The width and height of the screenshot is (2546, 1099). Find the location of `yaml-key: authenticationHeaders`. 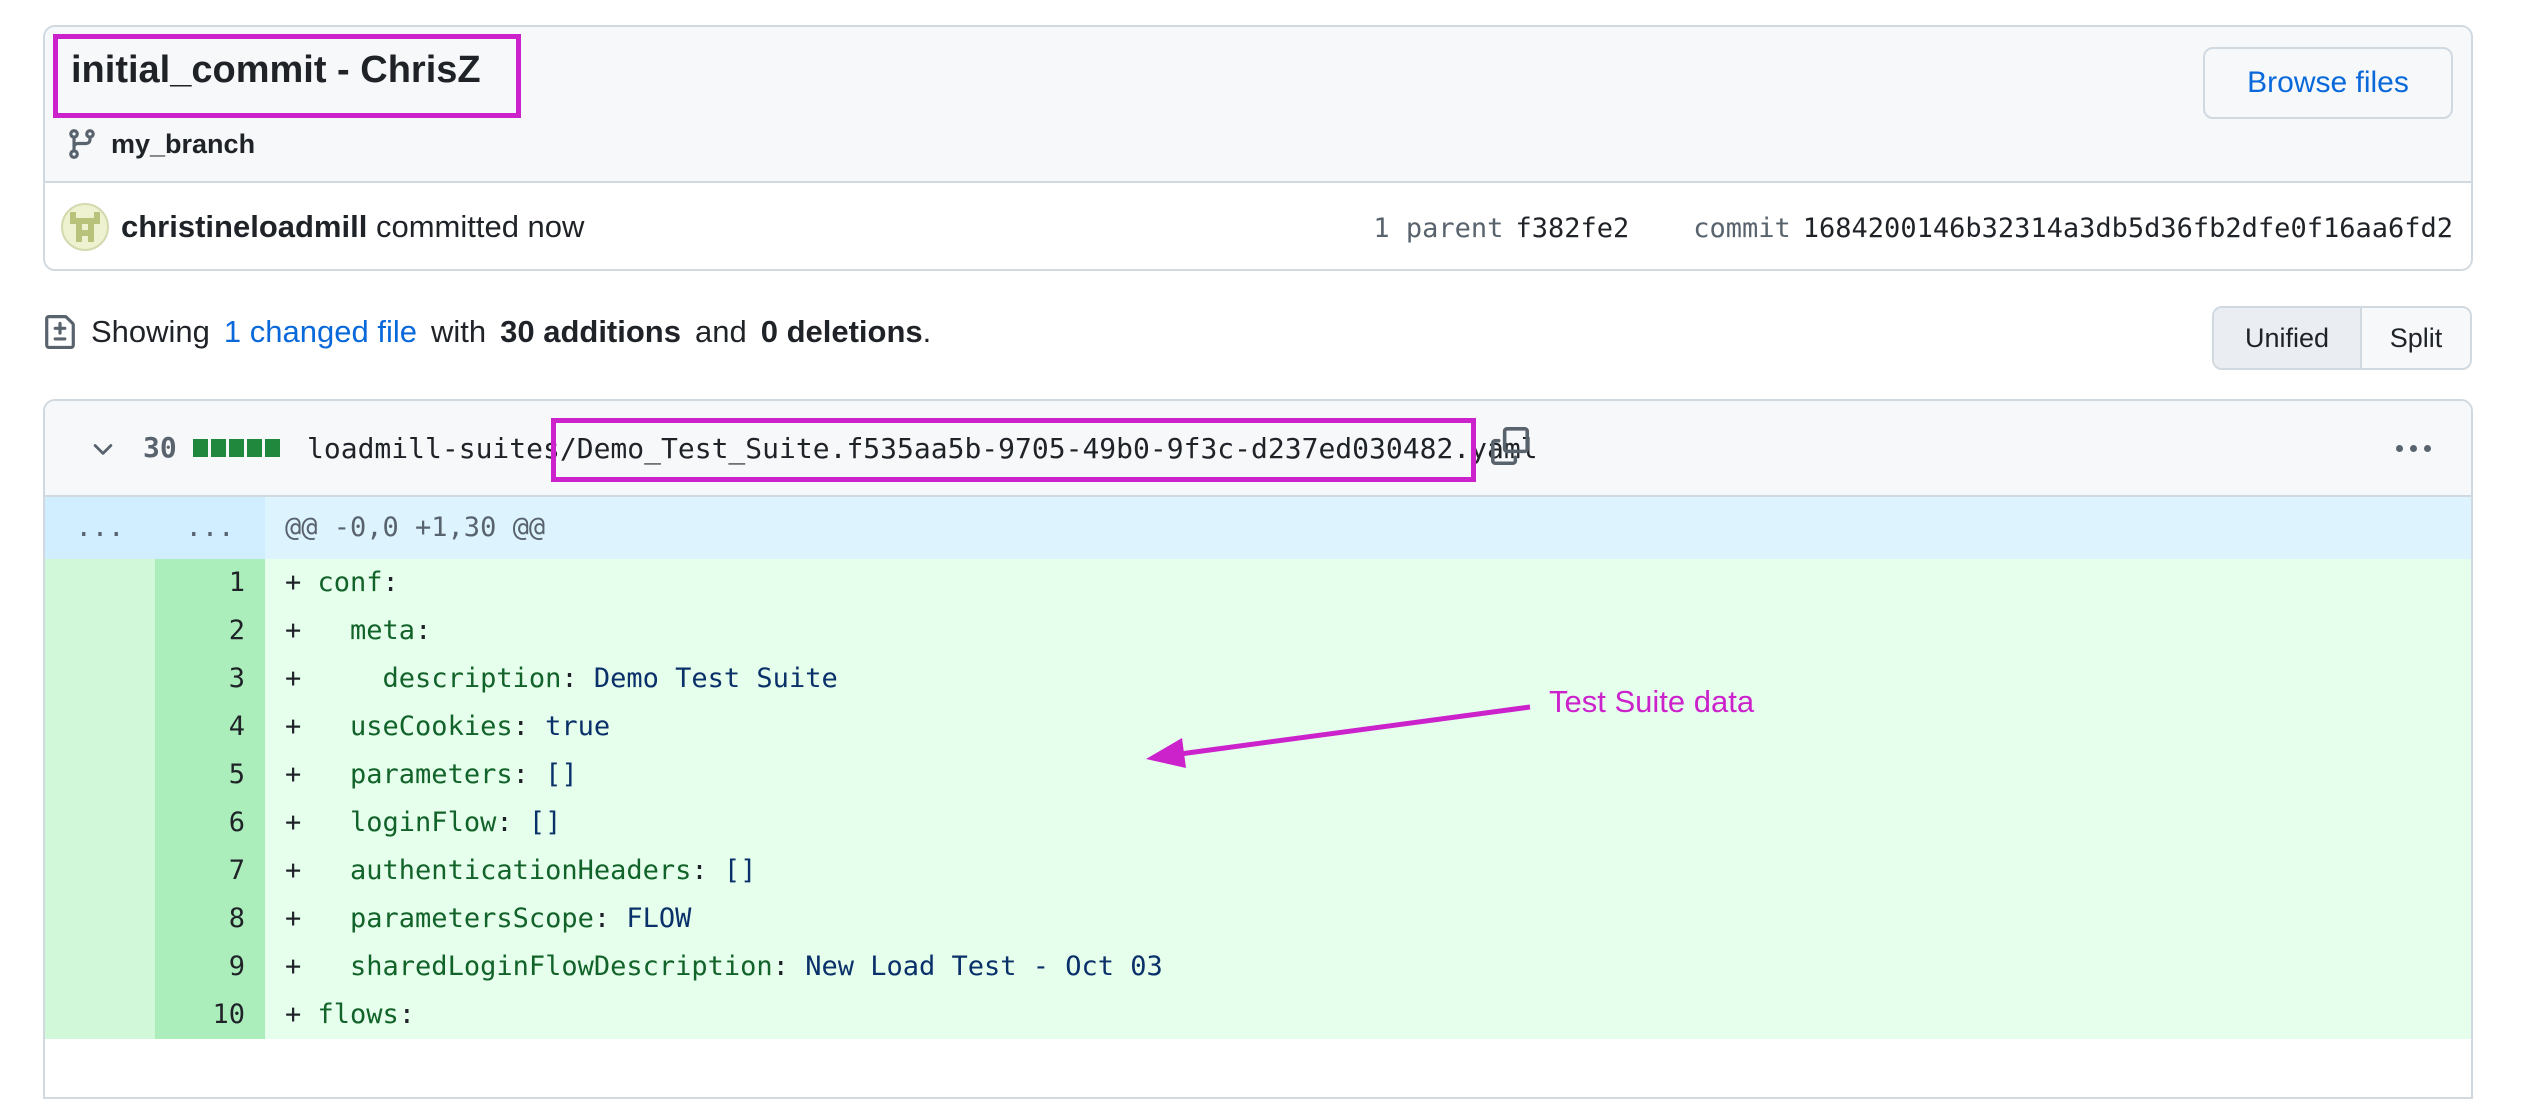

yaml-key: authenticationHeaders is located at coordinates (521, 870).